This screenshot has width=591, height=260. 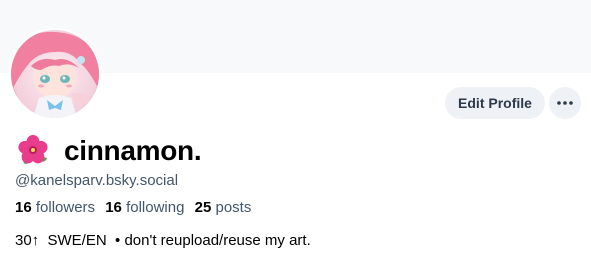 I want to click on hibiscus-flower-icon, so click(x=33, y=149).